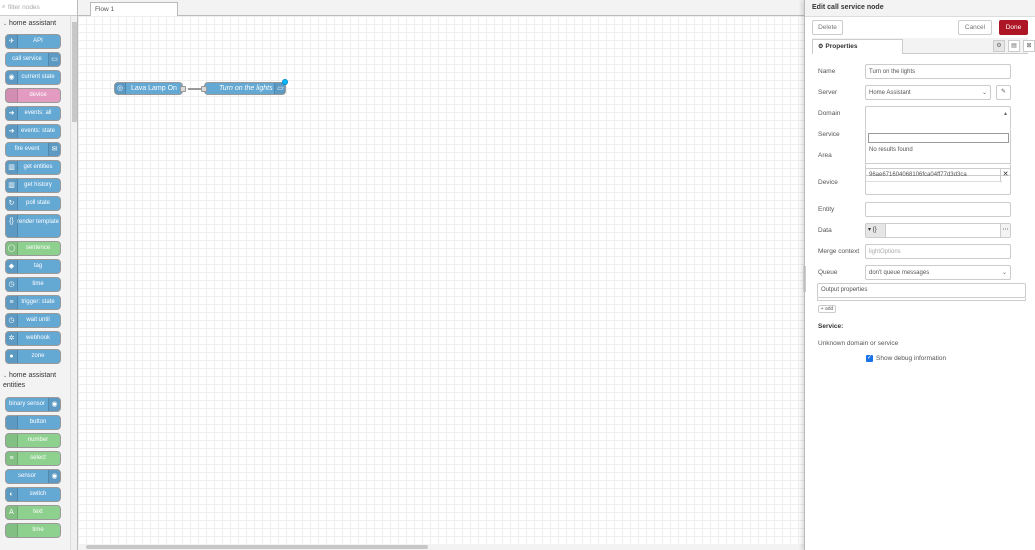  I want to click on tab-properties: ⚙ Properties, so click(857, 46).